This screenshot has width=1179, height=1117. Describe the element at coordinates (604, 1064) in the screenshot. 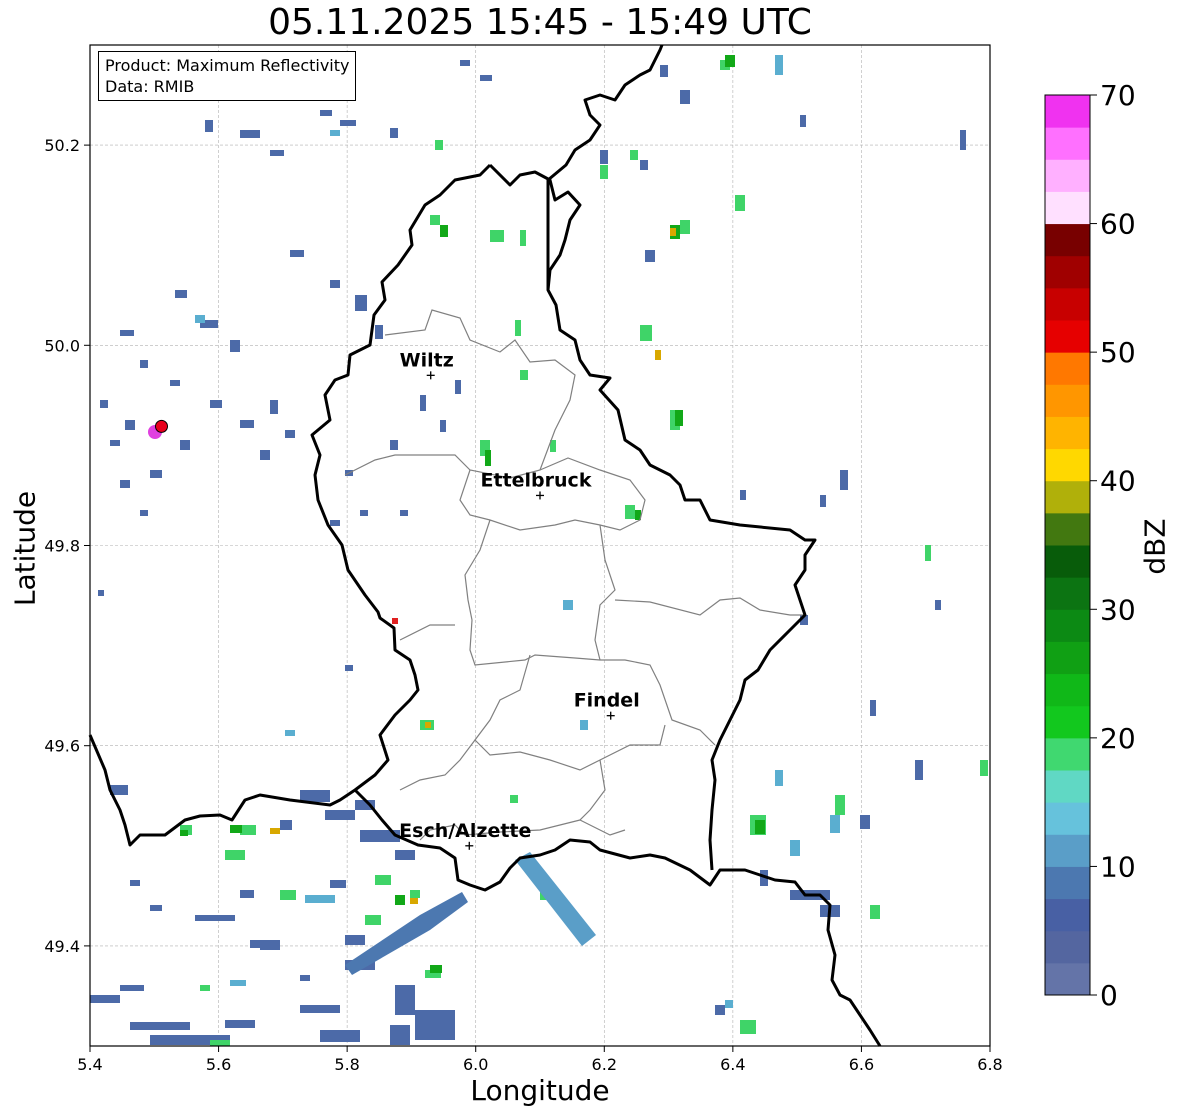

I see `x-tick-label: 6.2` at that location.